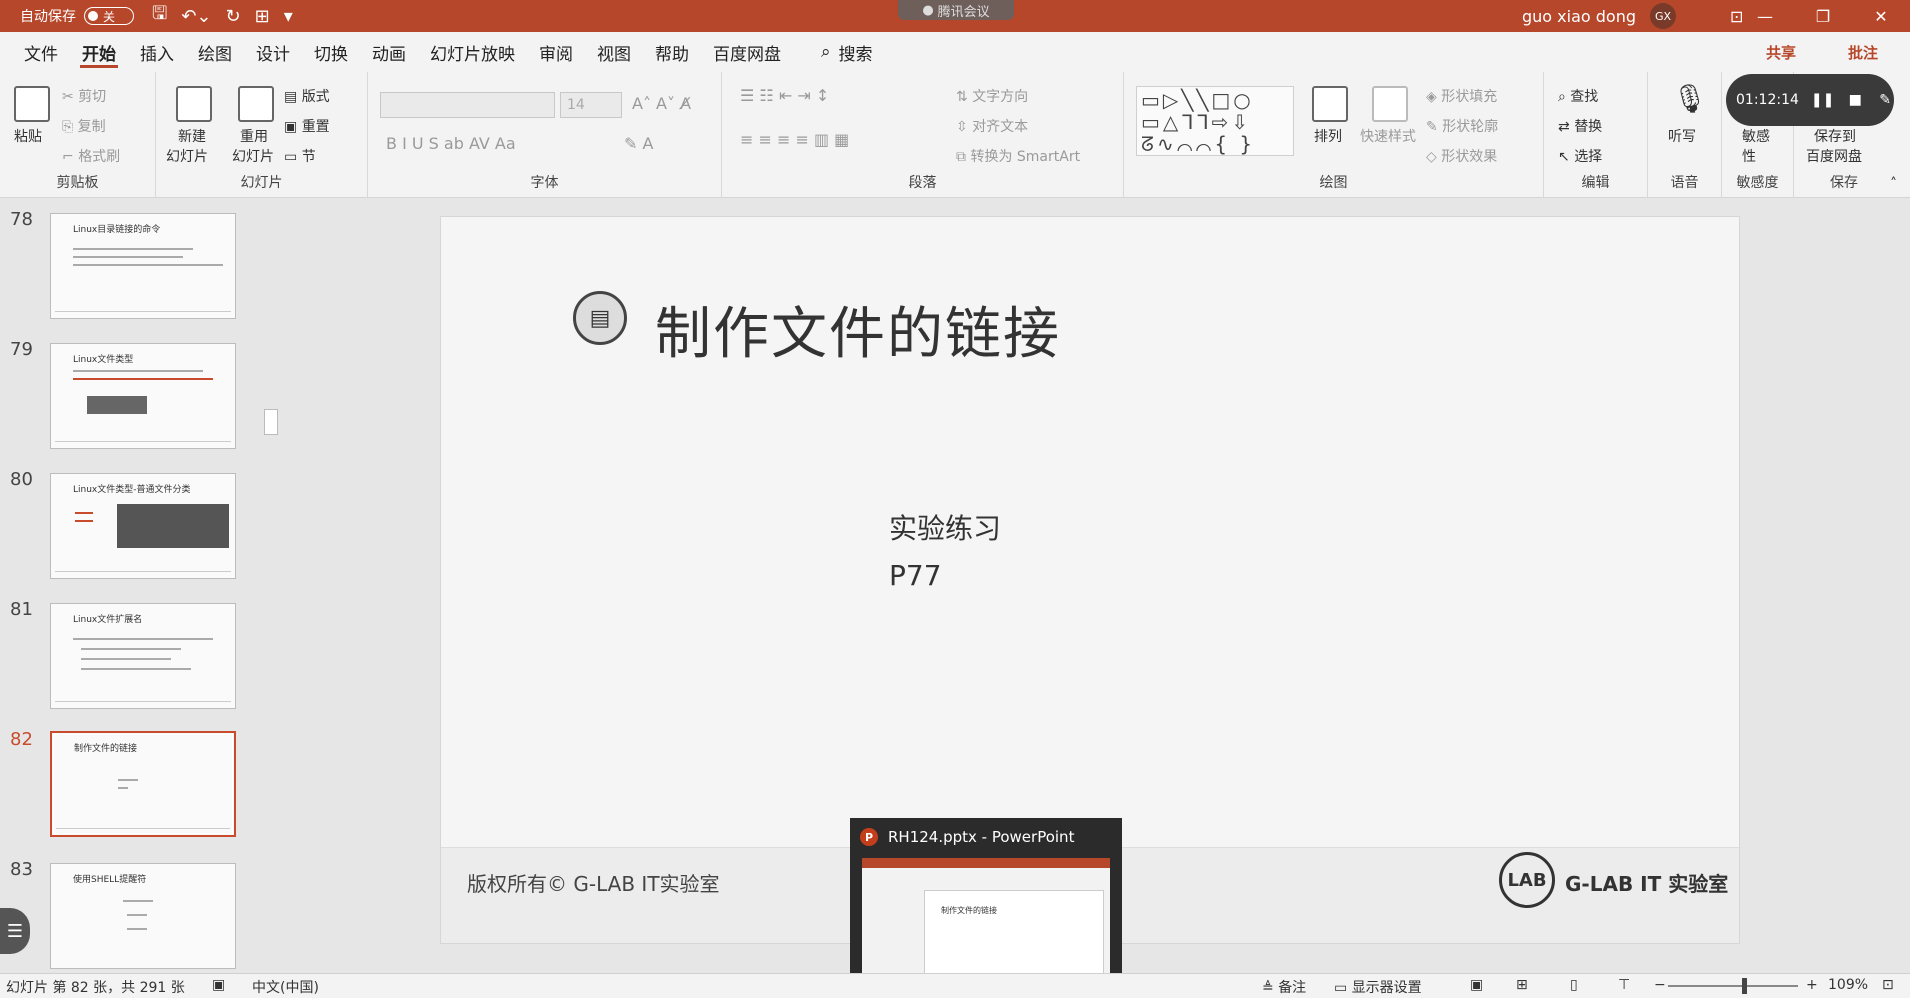 This screenshot has height=998, width=1910. I want to click on quick-styles-button: 快速样式, so click(1388, 136).